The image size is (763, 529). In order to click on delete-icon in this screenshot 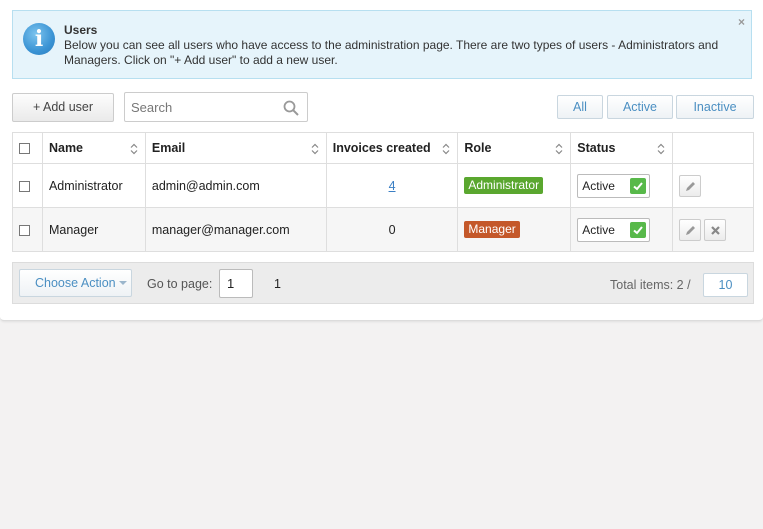, I will do `click(715, 230)`.